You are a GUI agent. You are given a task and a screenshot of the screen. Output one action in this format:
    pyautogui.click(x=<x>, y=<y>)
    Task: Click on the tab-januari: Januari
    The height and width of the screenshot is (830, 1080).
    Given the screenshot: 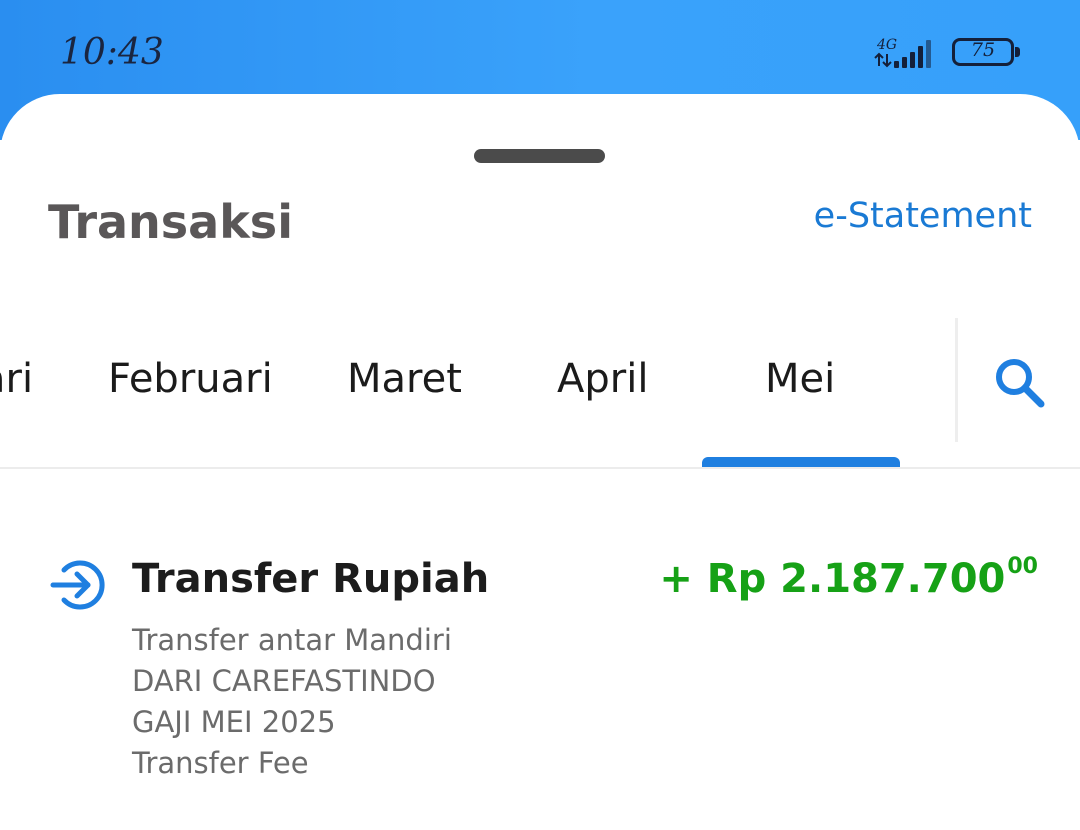 What is the action you would take?
    pyautogui.click(x=16, y=379)
    